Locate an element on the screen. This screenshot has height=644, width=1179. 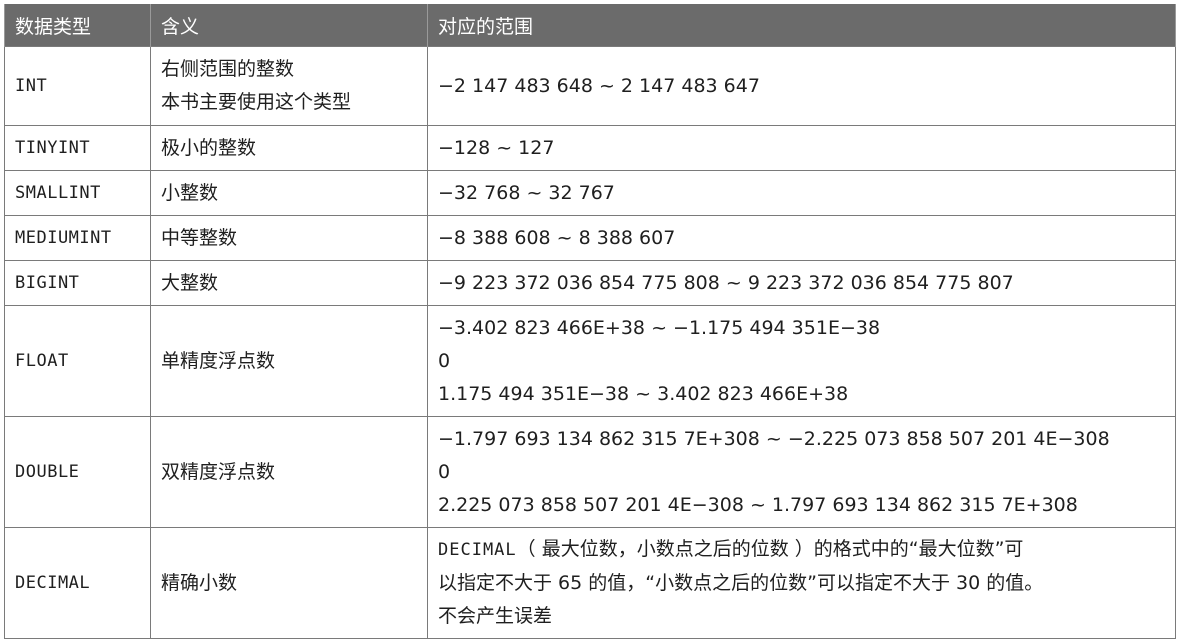
meaning-cell: 极小的整数 is located at coordinates (289, 148).